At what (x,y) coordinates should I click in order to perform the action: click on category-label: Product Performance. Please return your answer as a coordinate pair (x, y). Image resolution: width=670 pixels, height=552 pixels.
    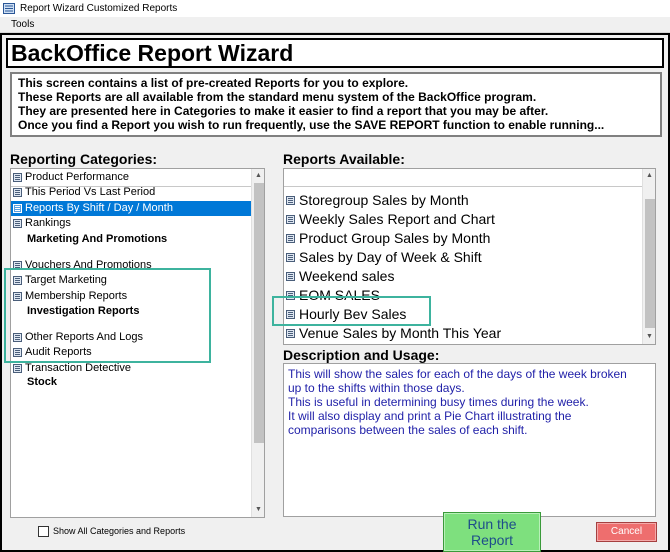
    Looking at the image, I should click on (77, 177).